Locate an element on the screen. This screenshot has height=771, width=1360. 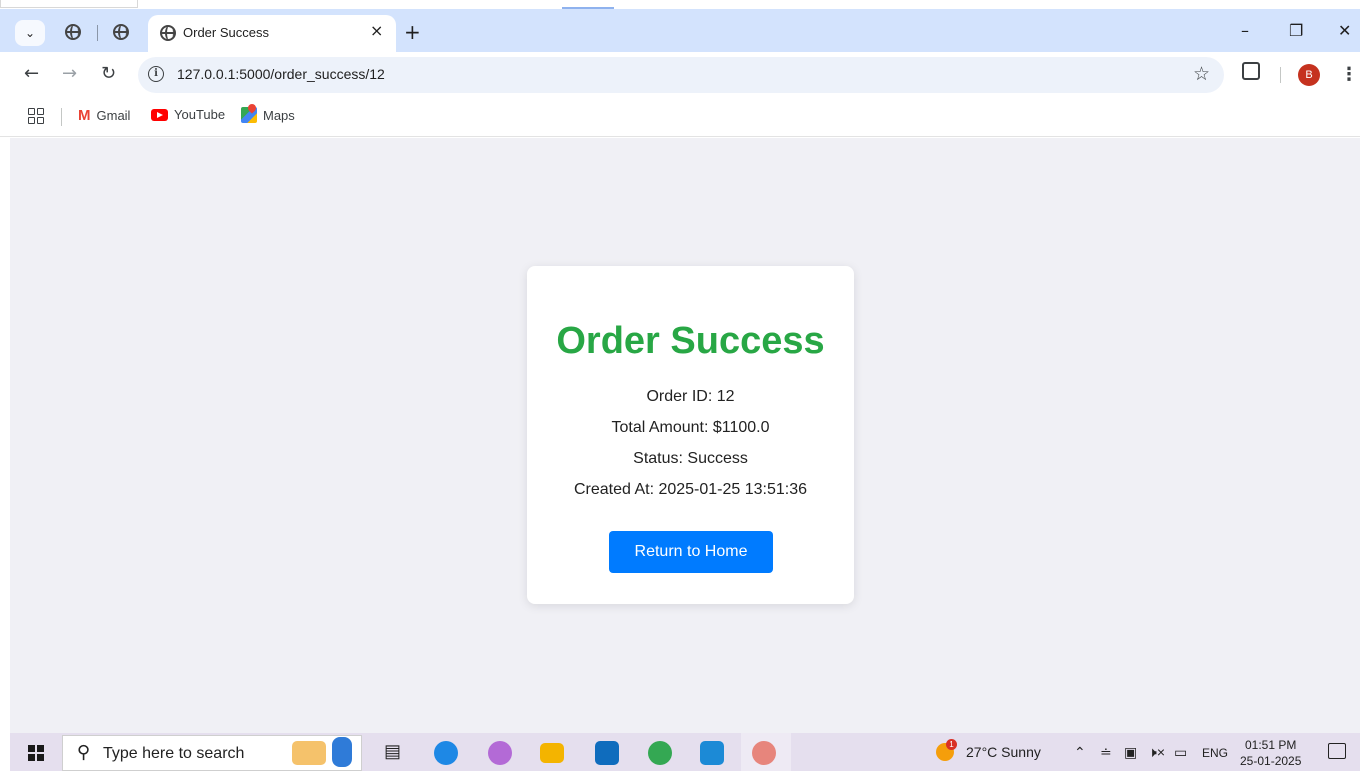
language-indicator: ENG is located at coordinates (1215, 753).